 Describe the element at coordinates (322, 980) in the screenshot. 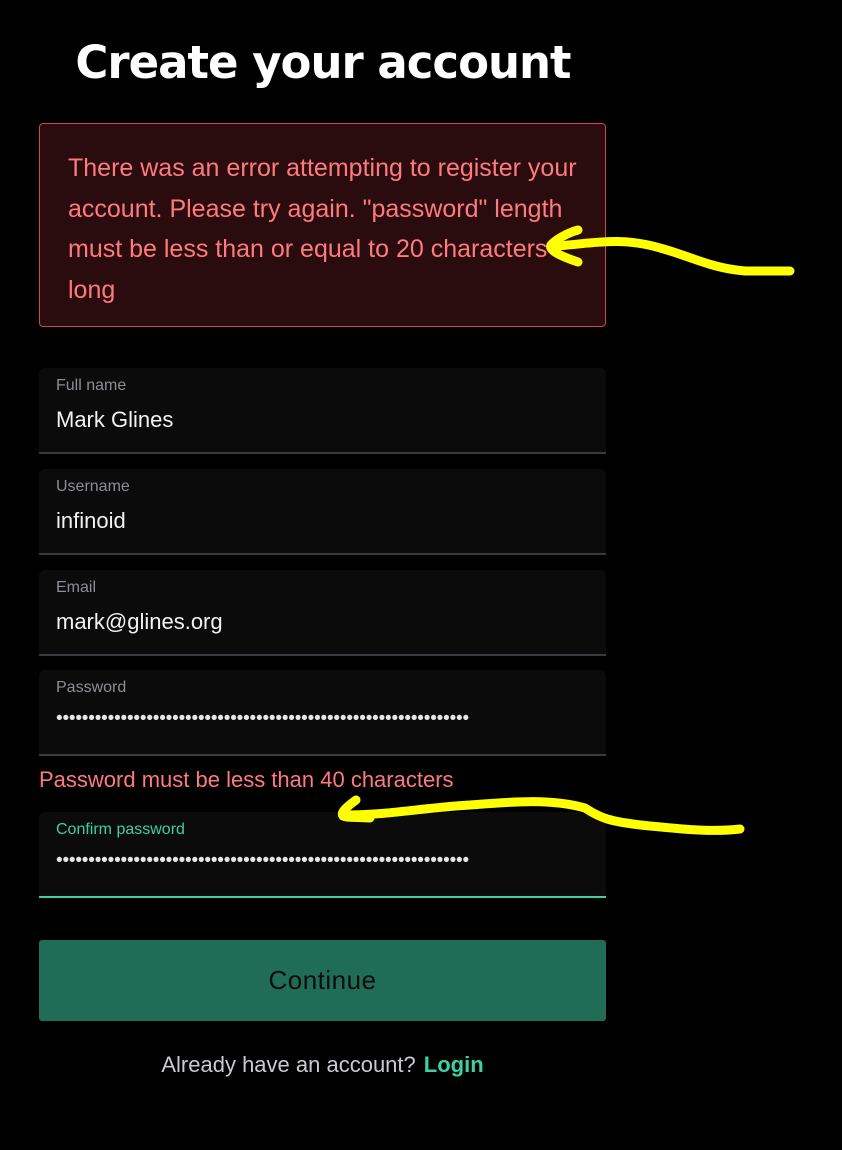

I see `continue-button: Continue` at that location.